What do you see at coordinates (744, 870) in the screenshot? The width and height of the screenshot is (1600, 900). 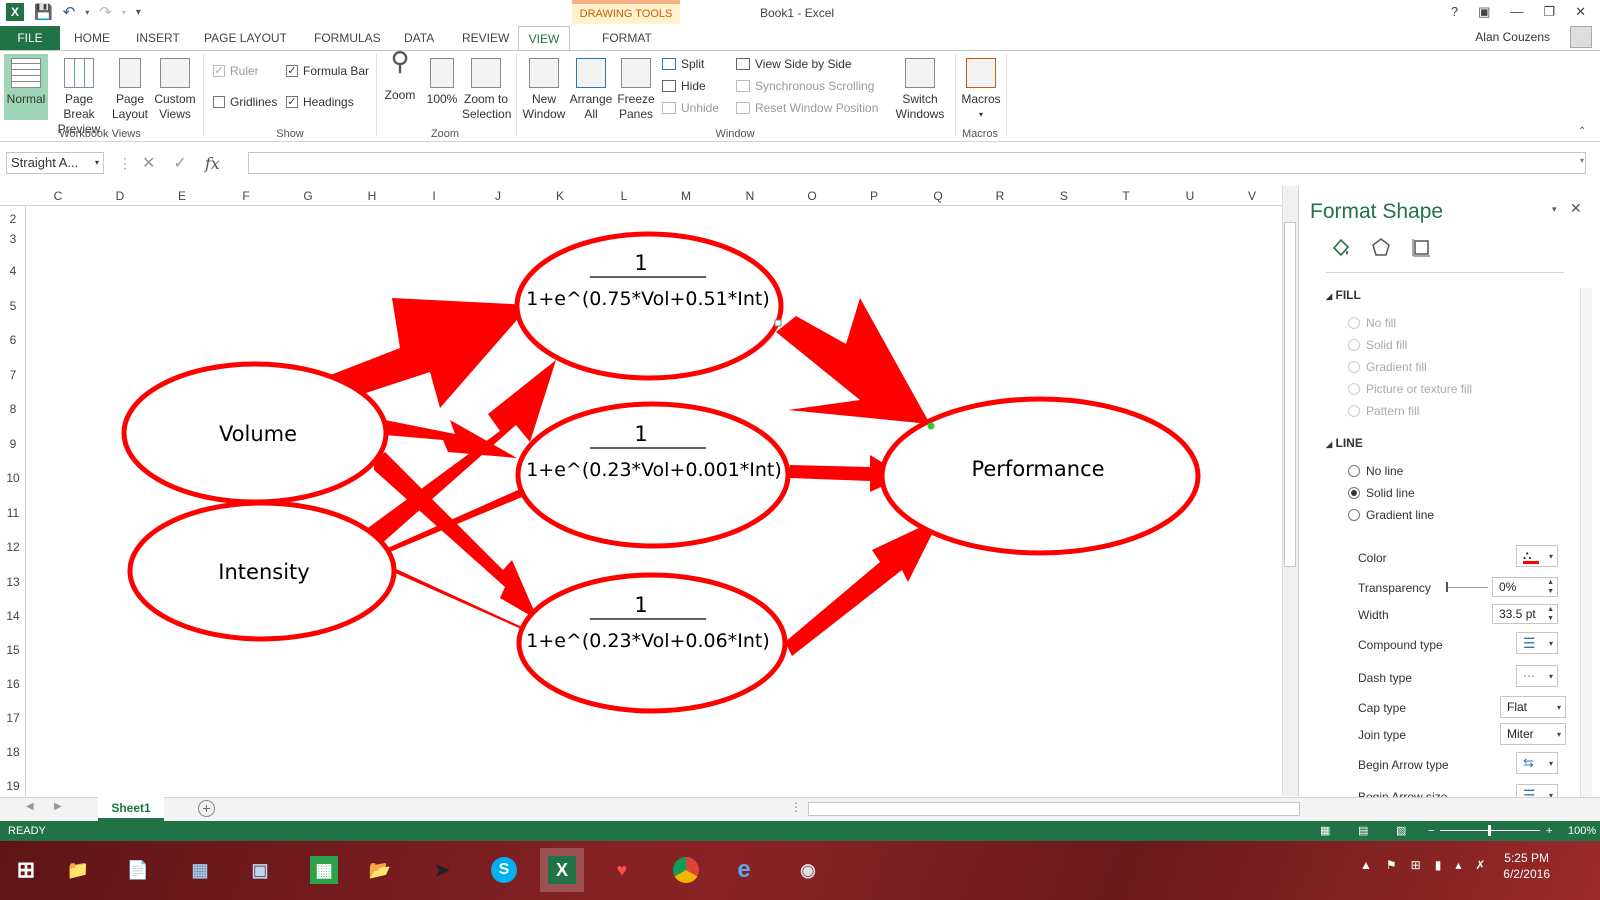 I see `internet-explorer-icon: e` at bounding box center [744, 870].